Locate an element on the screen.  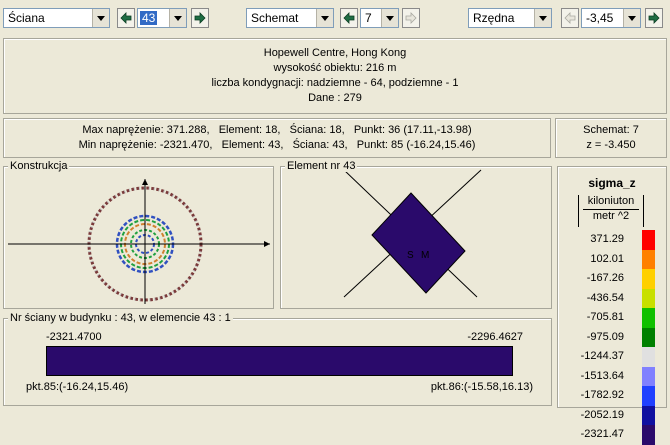
building-height: wysokość obiektu: 216 m is located at coordinates (335, 68).